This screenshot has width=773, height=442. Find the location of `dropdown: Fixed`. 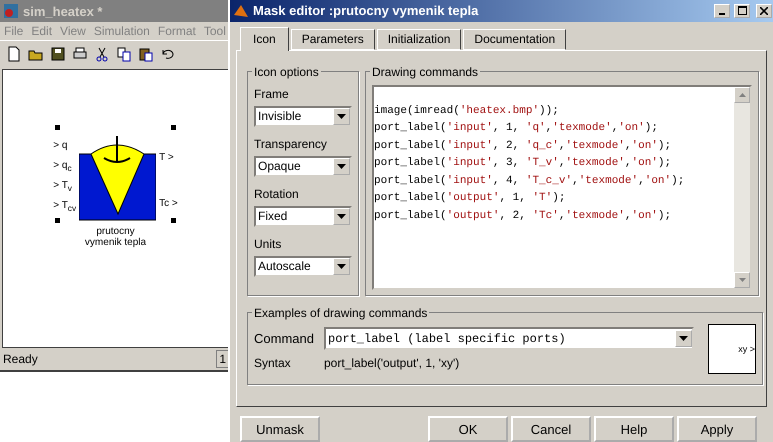

dropdown: Fixed is located at coordinates (303, 216).